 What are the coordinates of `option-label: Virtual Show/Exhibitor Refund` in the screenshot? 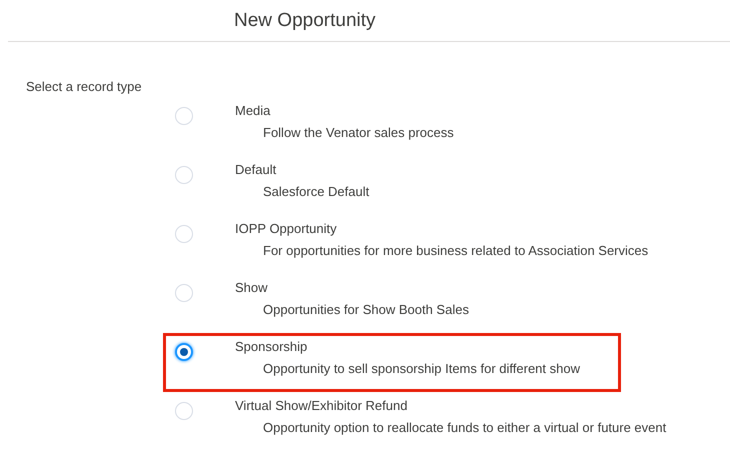 It's located at (321, 406).